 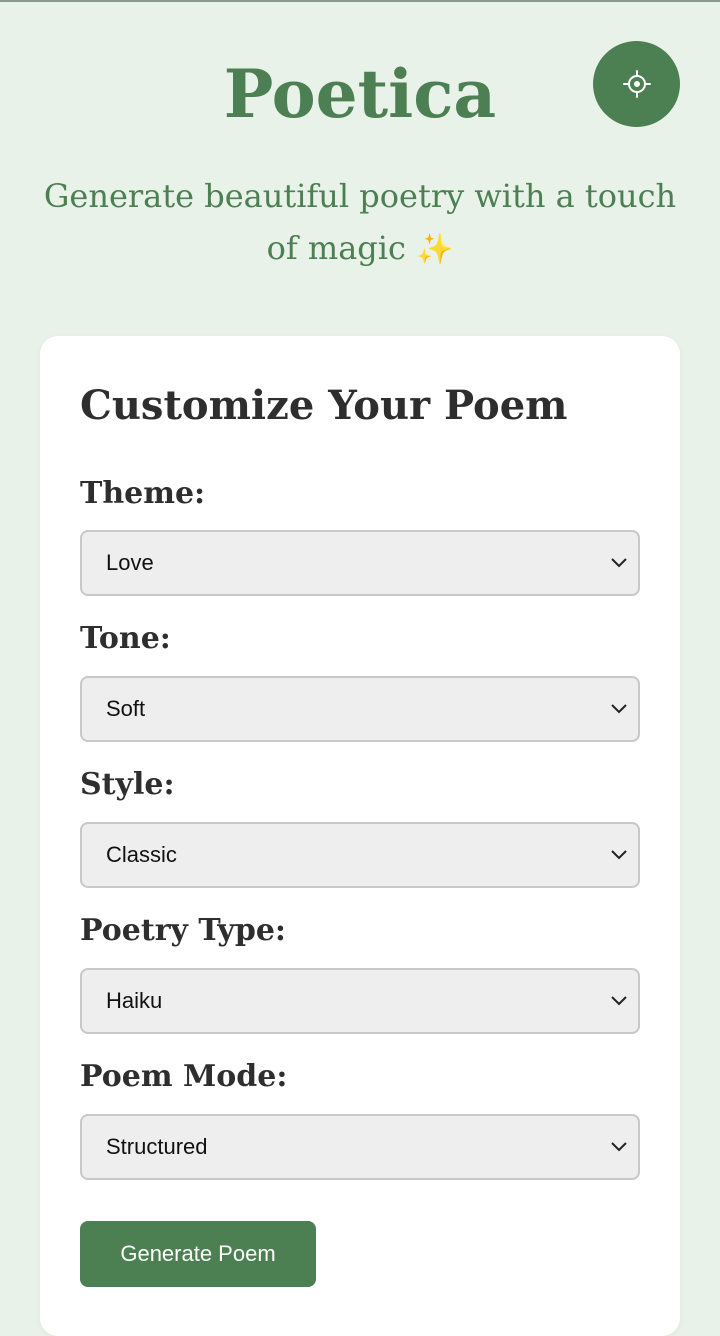 I want to click on style-select: Classic, so click(x=360, y=855).